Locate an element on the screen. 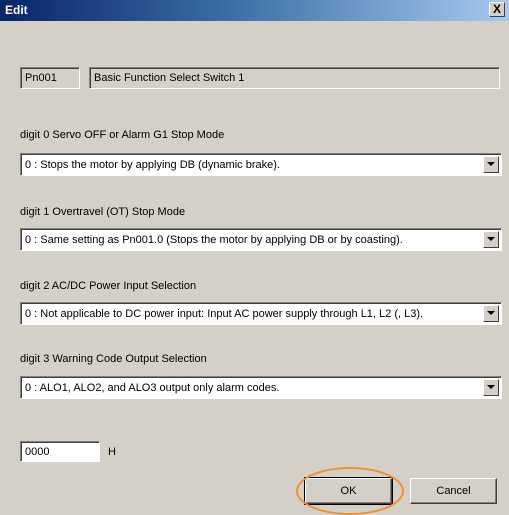 This screenshot has width=509, height=515. window-title: Edit is located at coordinates (16, 10).